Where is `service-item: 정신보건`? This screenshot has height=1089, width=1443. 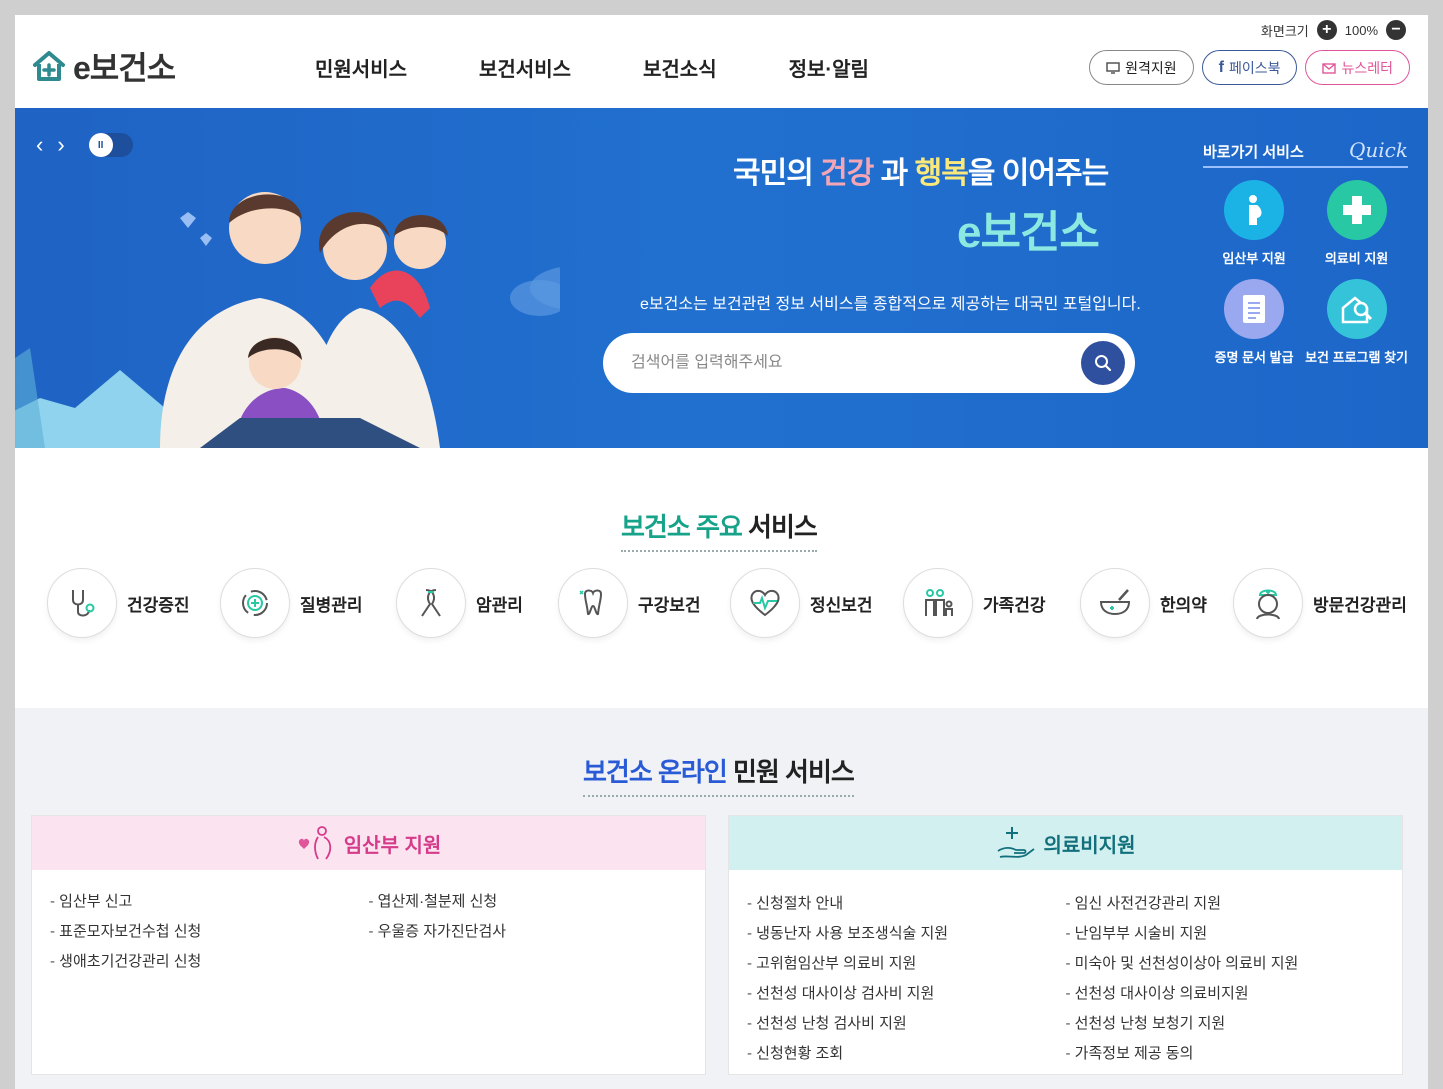 service-item: 정신보건 is located at coordinates (816, 603).